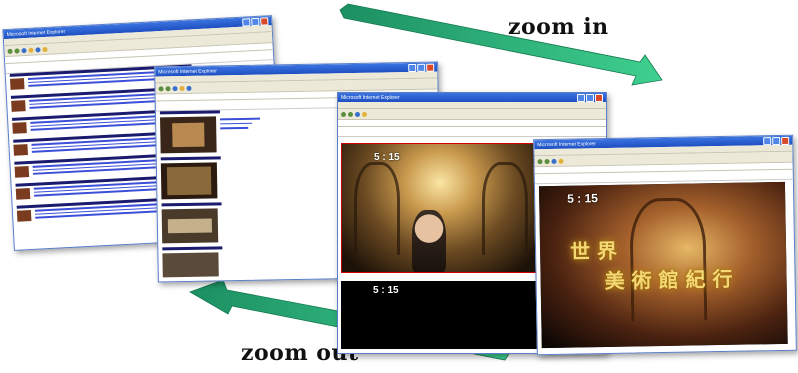  Describe the element at coordinates (429, 241) in the screenshot. I see `person-figure` at that location.